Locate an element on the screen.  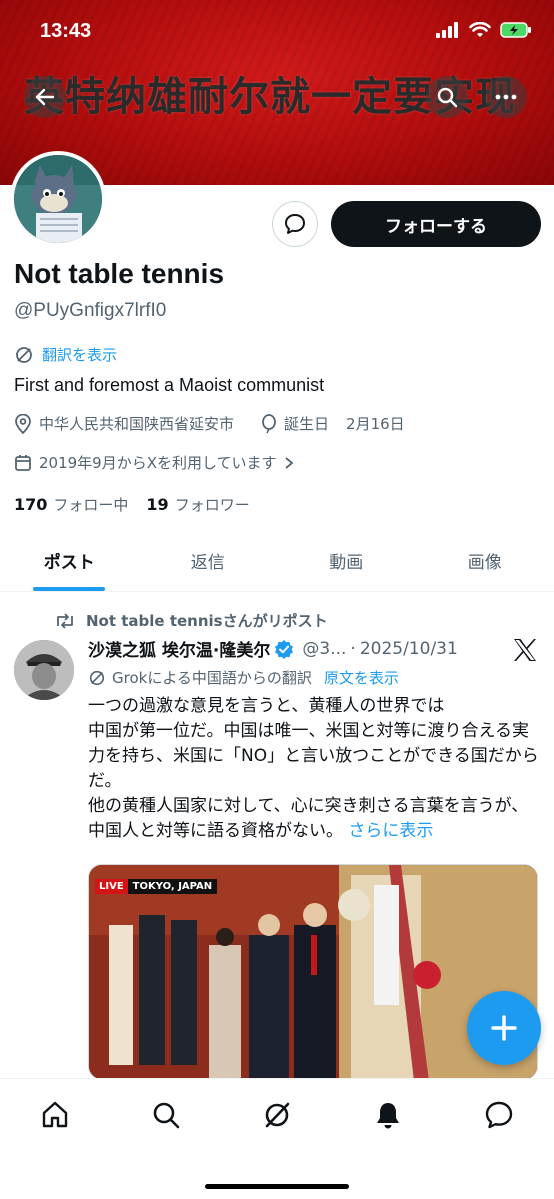
live-badge: LIVE TOKYO, JAPAN is located at coordinates (156, 886).